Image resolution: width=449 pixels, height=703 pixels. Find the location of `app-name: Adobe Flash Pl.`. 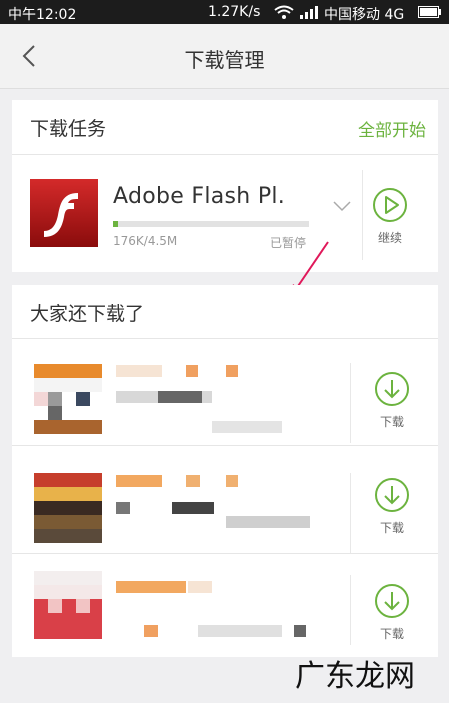

app-name: Adobe Flash Pl. is located at coordinates (199, 196).